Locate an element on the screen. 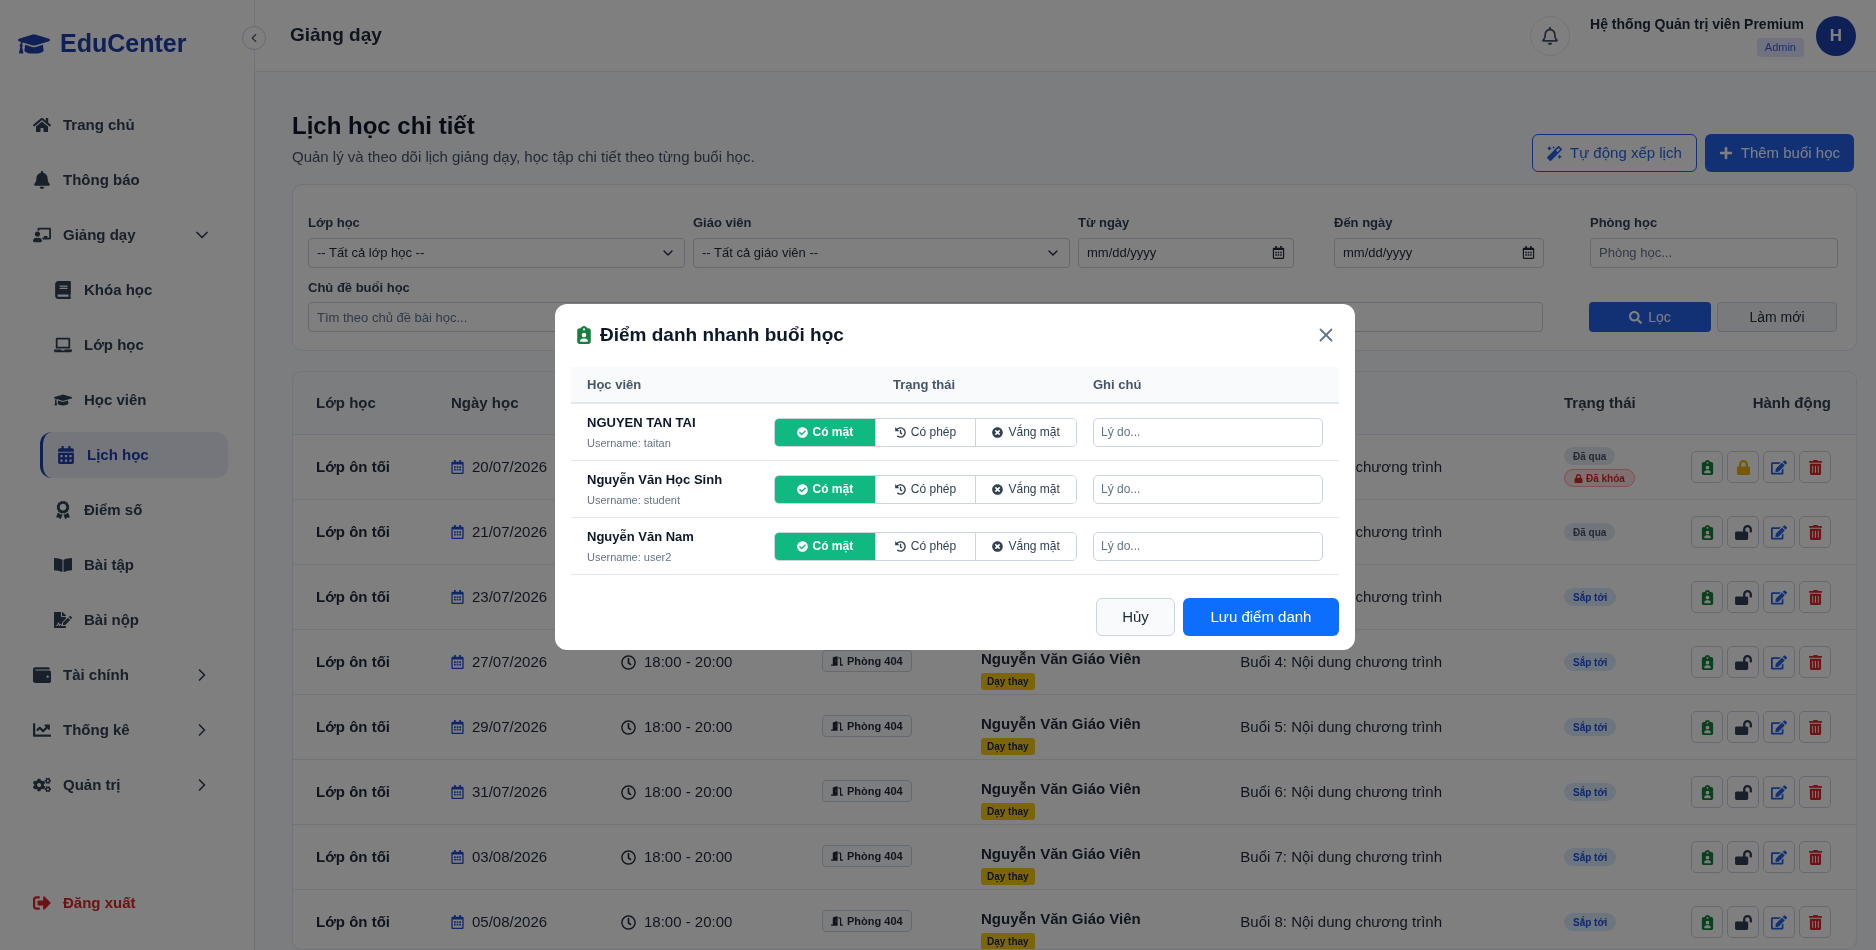  sidebar-item: Giảng dạy is located at coordinates (124, 235).